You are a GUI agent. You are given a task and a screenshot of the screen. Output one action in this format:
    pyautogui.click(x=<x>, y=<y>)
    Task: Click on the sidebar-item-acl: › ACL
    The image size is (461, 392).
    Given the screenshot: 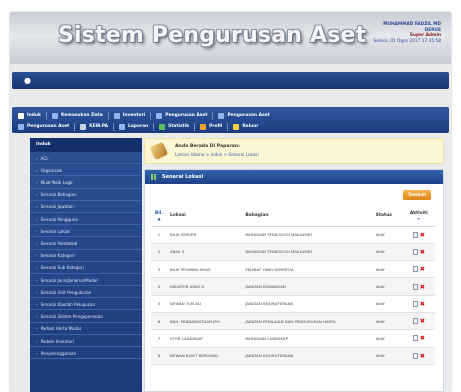 What is the action you would take?
    pyautogui.click(x=86, y=158)
    